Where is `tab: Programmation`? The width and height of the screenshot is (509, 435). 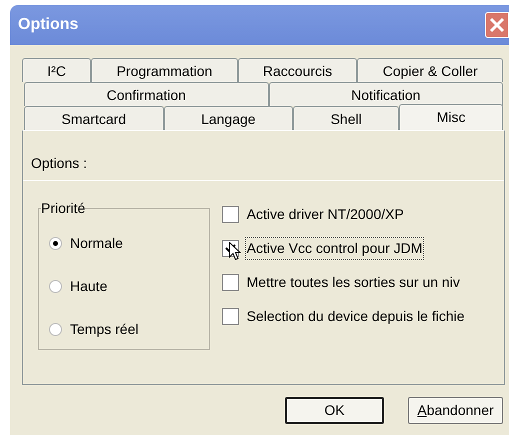
tab: Programmation is located at coordinates (164, 70).